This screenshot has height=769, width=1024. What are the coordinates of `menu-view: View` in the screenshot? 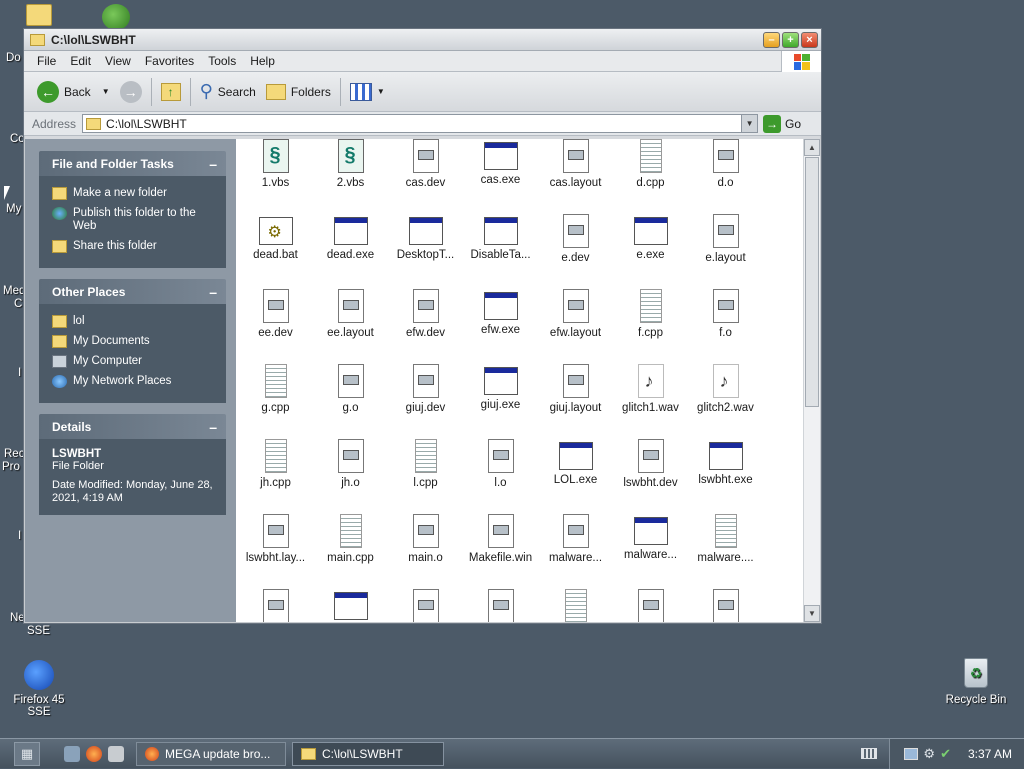 It's located at (118, 61).